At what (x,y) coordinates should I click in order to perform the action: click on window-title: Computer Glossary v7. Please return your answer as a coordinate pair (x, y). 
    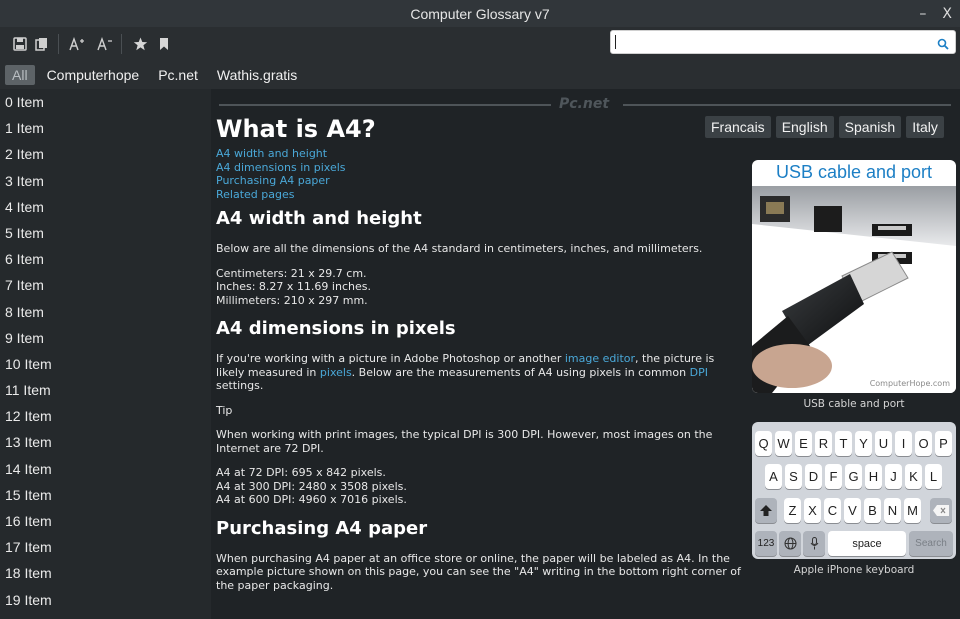
    Looking at the image, I should click on (480, 13).